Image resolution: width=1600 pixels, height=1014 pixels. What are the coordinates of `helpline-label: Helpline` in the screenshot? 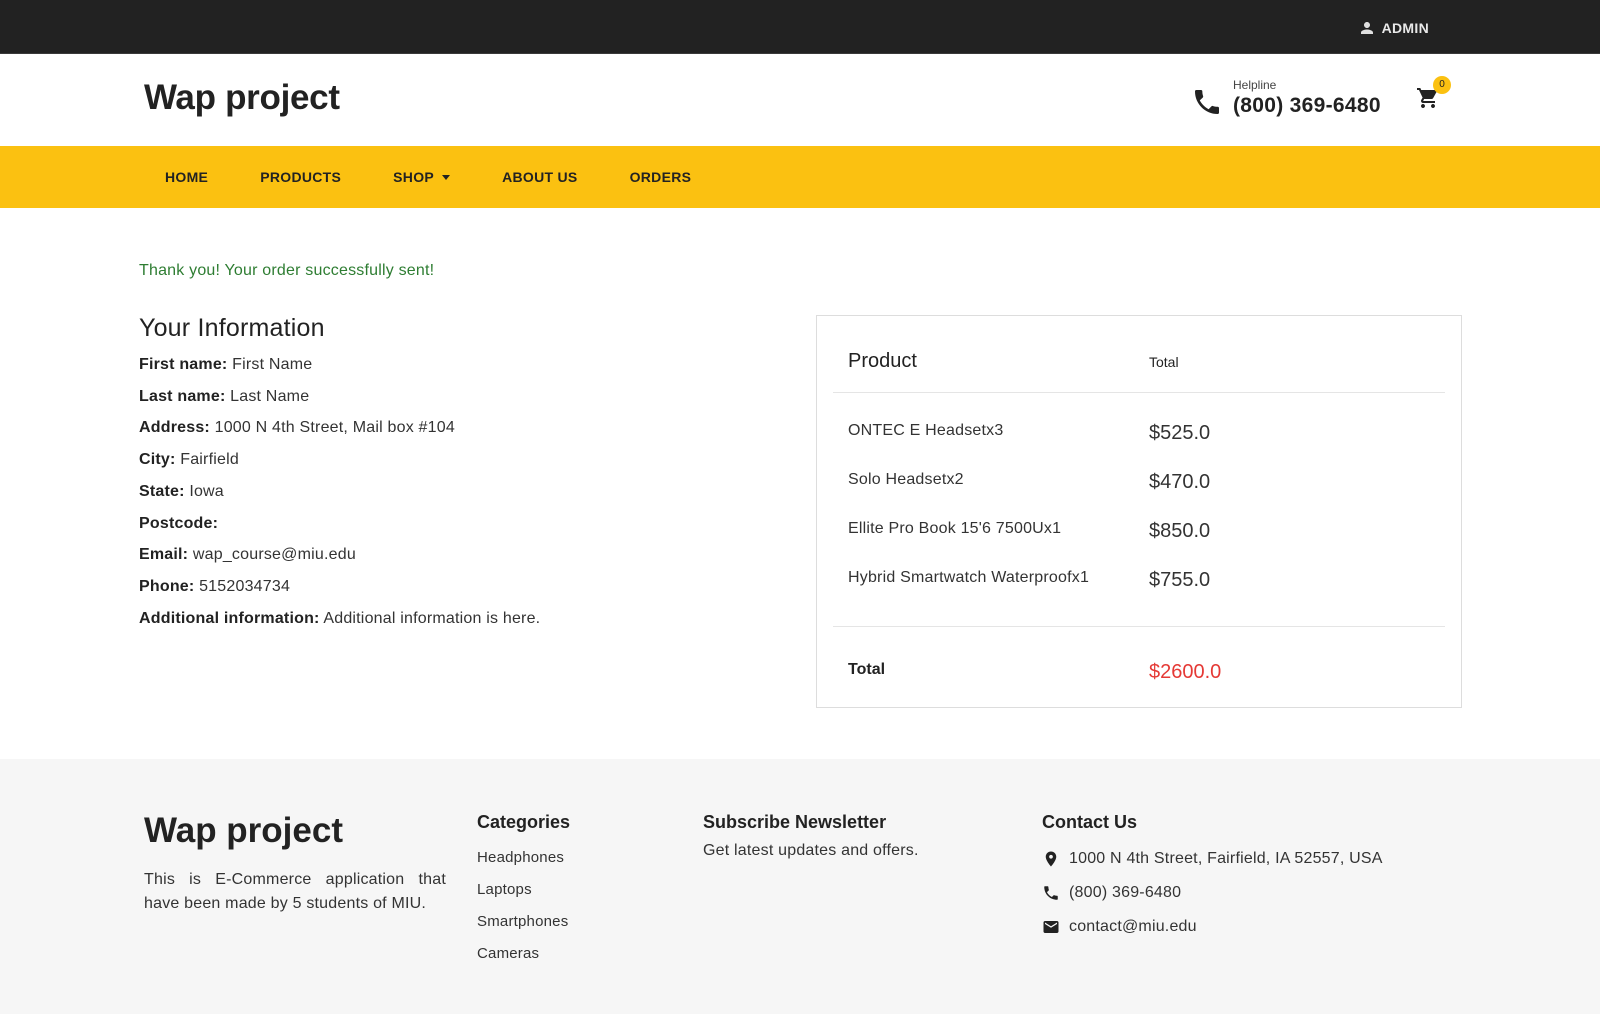 It's located at (1255, 85).